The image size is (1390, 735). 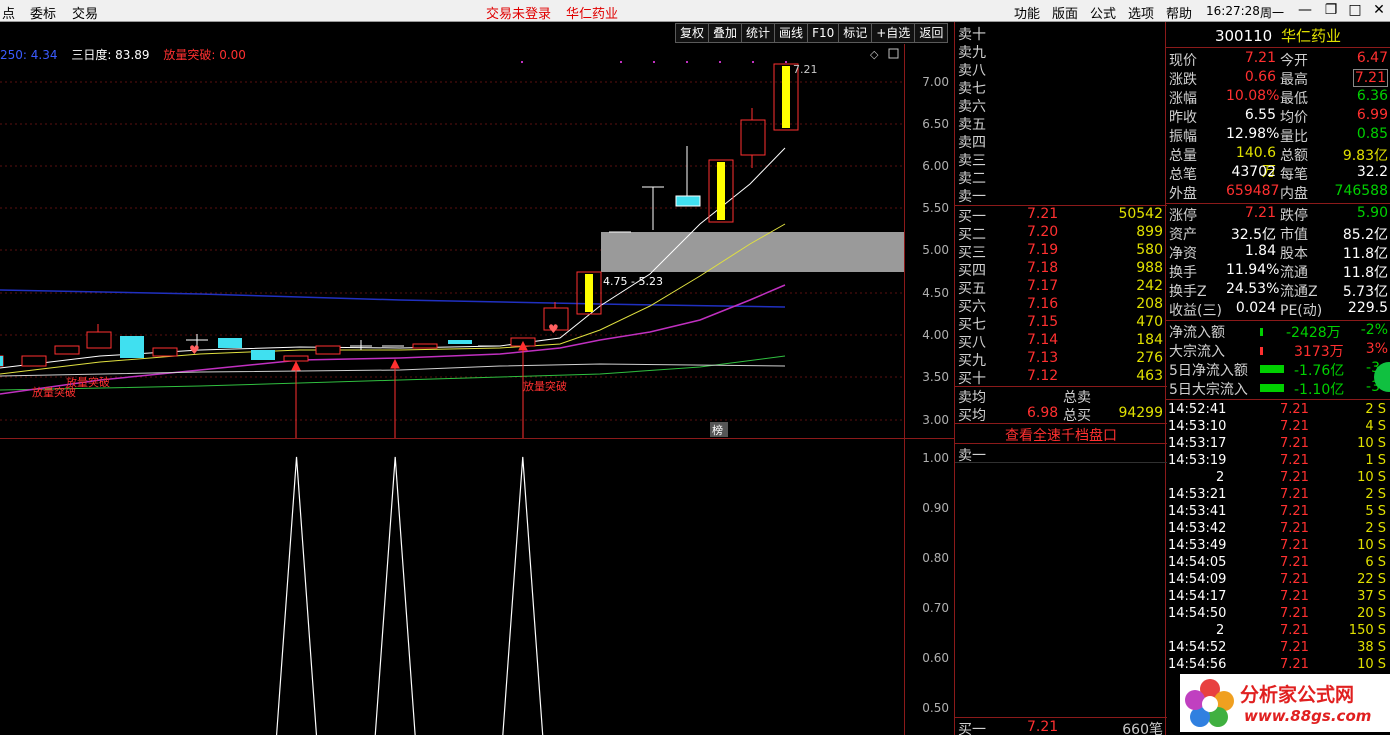 What do you see at coordinates (1061, 69) in the screenshot?
I see `ask-row: 卖八` at bounding box center [1061, 69].